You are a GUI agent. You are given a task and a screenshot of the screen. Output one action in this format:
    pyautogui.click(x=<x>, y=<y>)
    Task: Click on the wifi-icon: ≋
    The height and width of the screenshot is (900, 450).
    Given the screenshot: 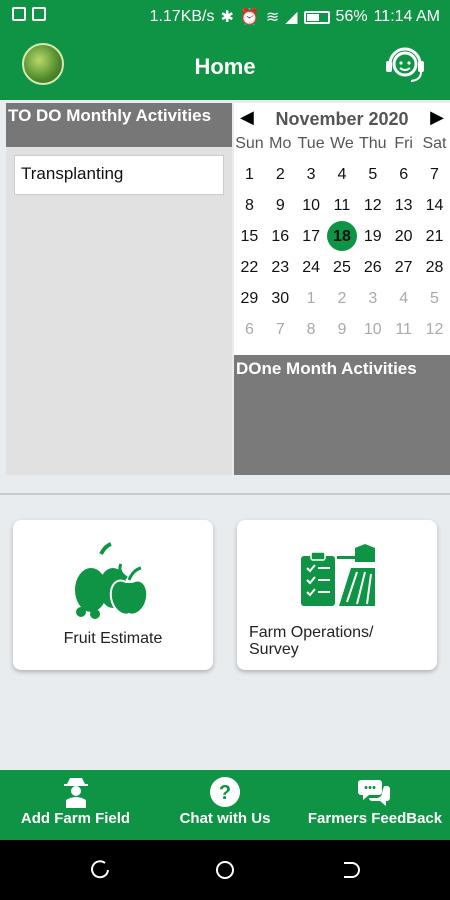 What is the action you would take?
    pyautogui.click(x=272, y=17)
    